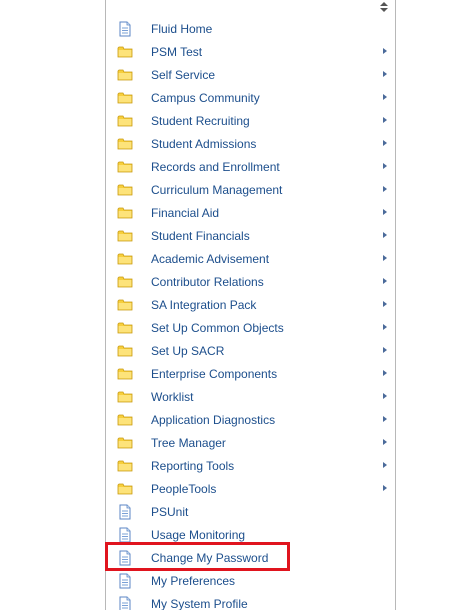 This screenshot has width=457, height=610. What do you see at coordinates (384, 7) in the screenshot?
I see `scroll-updown-icon` at bounding box center [384, 7].